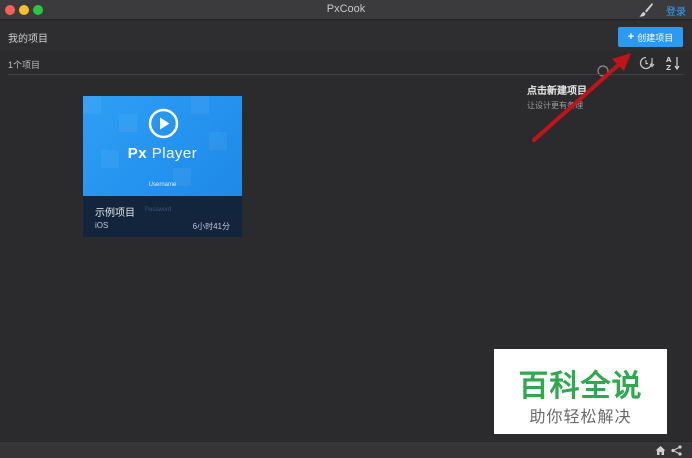 The height and width of the screenshot is (458, 692). I want to click on project-time: 6小时41分, so click(211, 226).